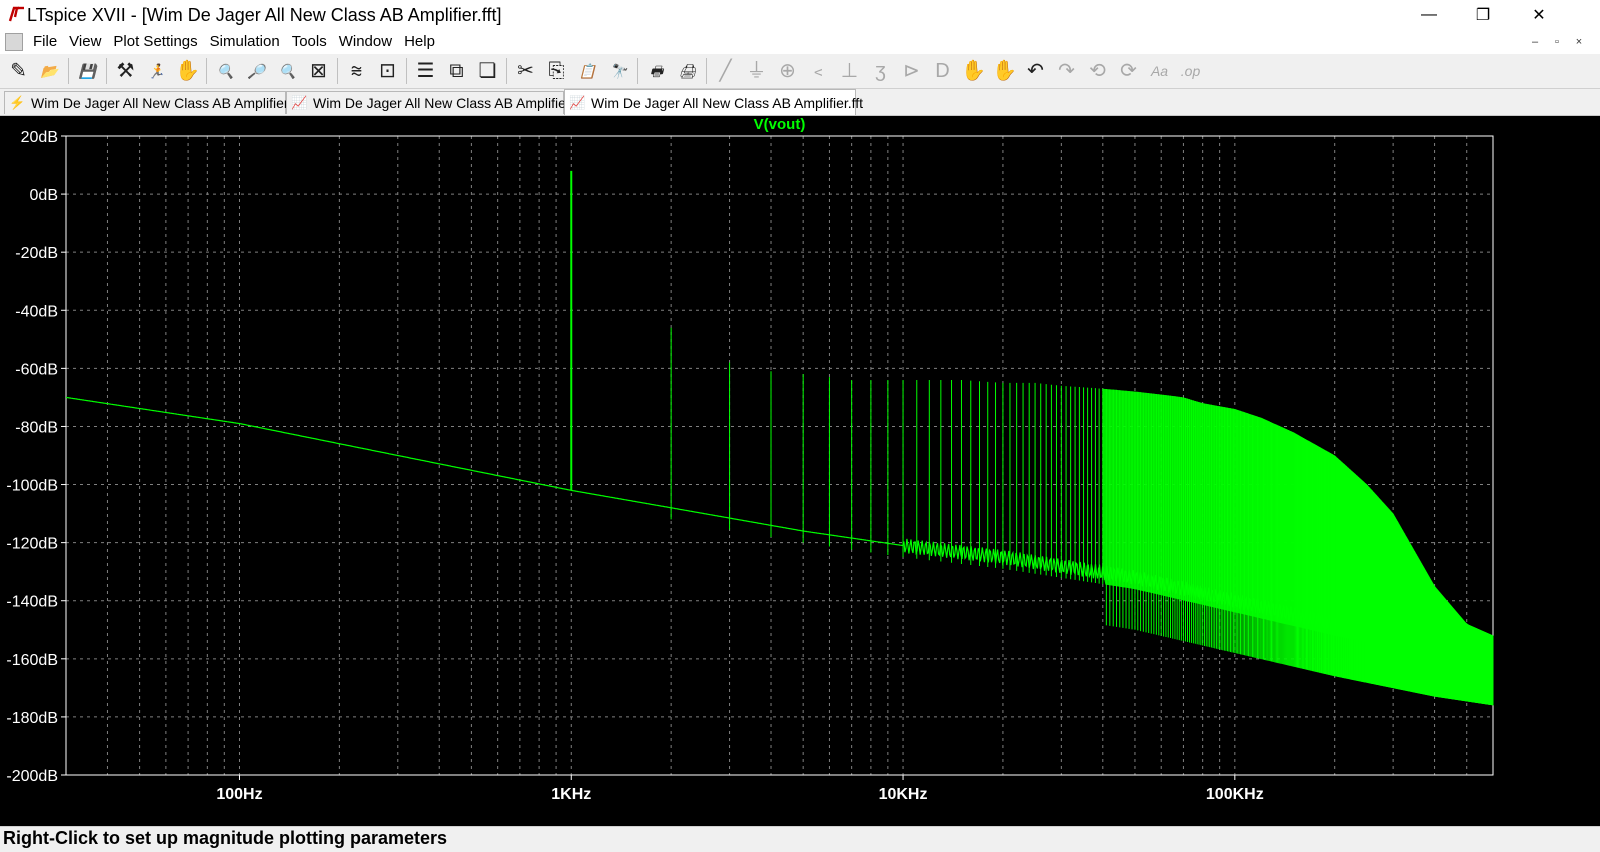  Describe the element at coordinates (32, 776) in the screenshot. I see `y-tick-label: -200dB` at that location.